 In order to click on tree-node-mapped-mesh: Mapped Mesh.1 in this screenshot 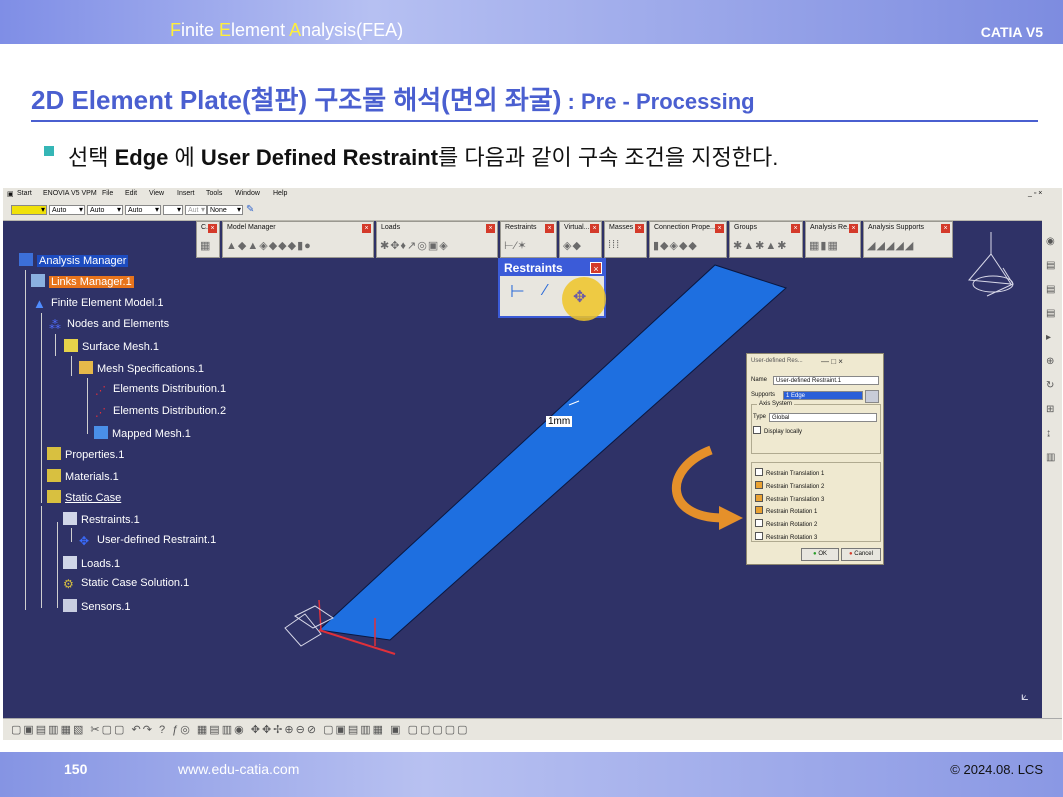, I will do `click(142, 433)`.